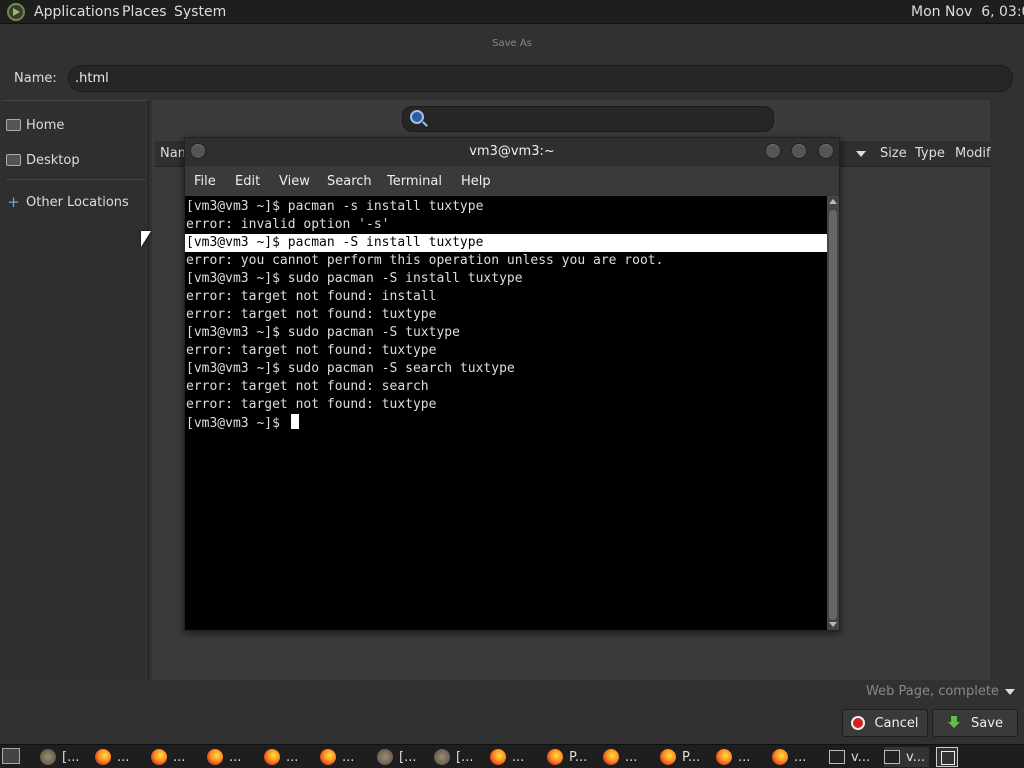 The width and height of the screenshot is (1024, 768). What do you see at coordinates (237, 423) in the screenshot?
I see `terminal-prompt: [vm3@vm3 ~]$` at bounding box center [237, 423].